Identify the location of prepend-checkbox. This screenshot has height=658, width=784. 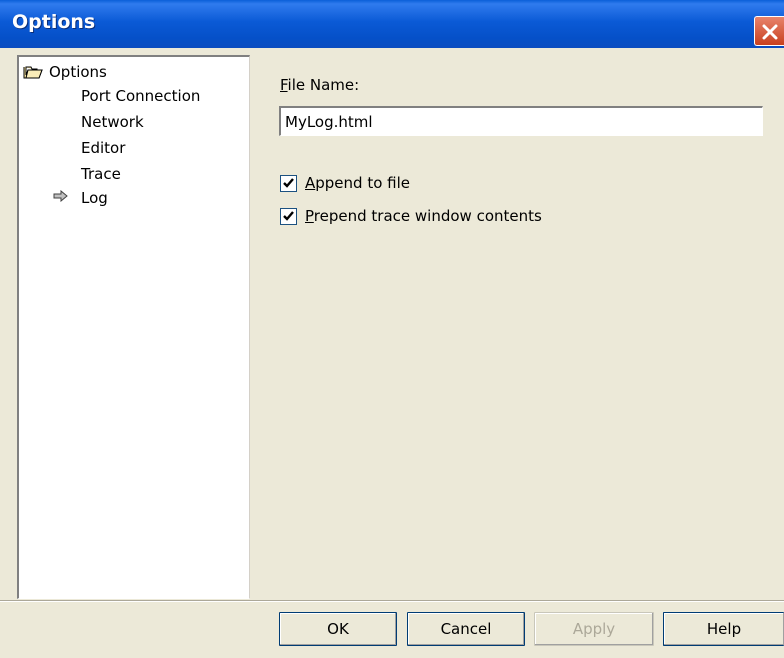
(288, 216).